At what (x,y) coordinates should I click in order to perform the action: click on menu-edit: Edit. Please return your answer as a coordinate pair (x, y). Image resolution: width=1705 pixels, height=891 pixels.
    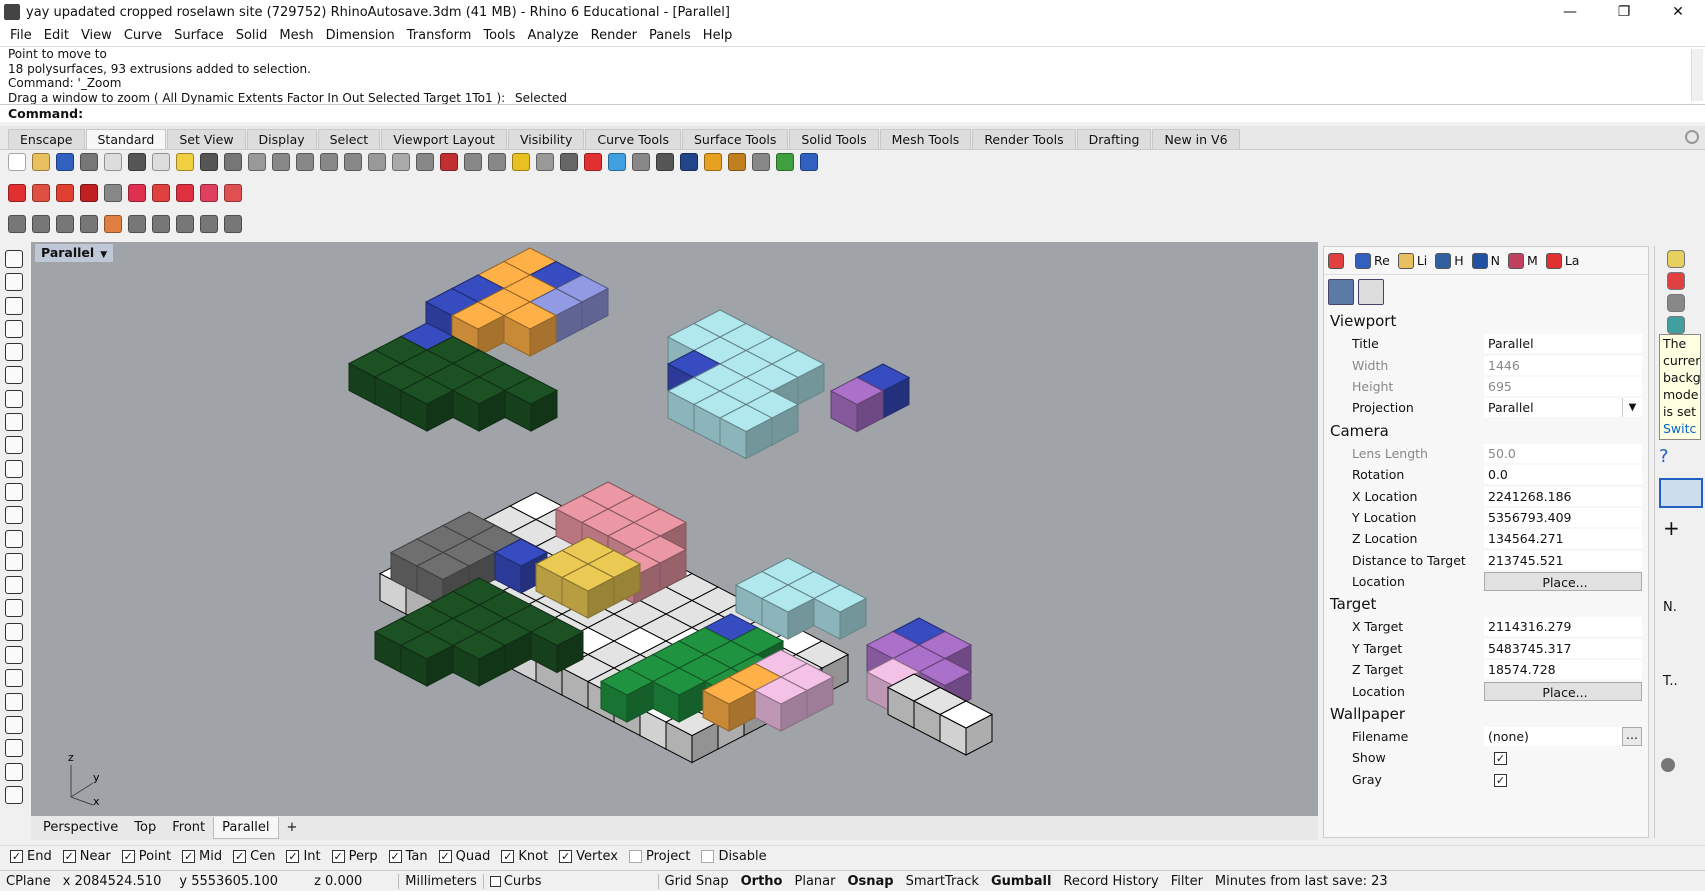
    Looking at the image, I should click on (56, 35).